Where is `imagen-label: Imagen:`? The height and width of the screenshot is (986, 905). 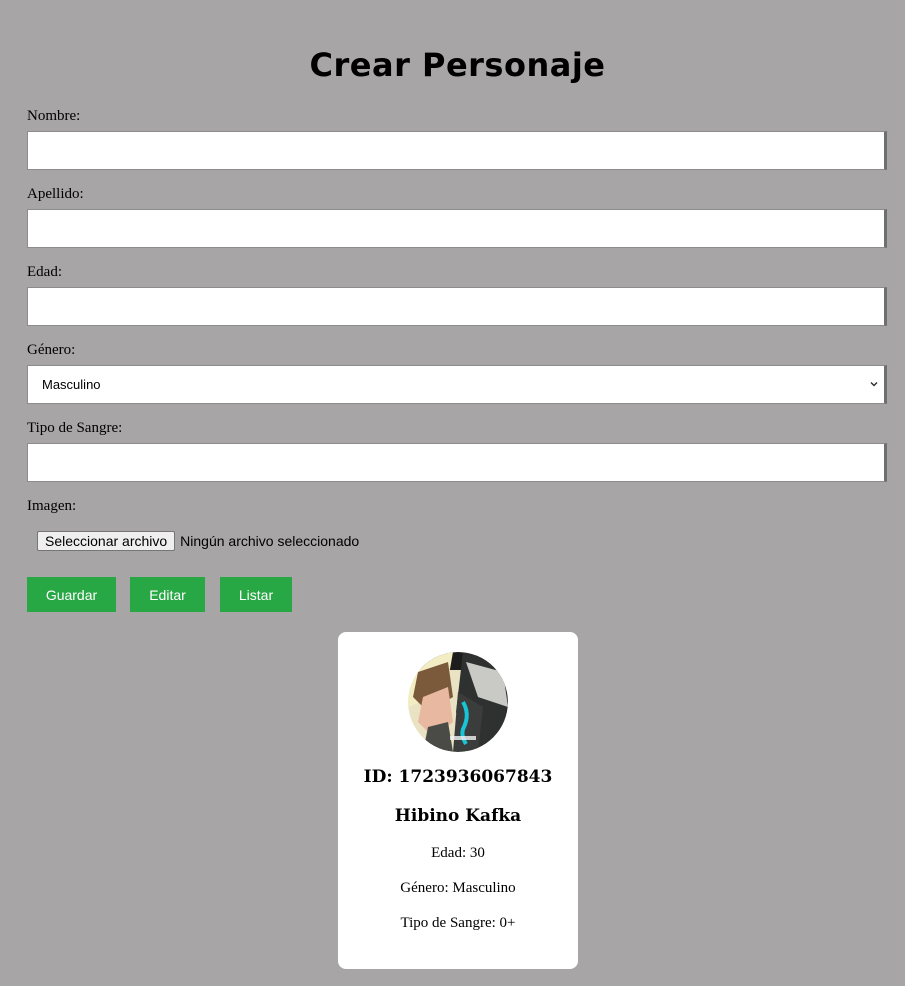
imagen-label: Imagen: is located at coordinates (52, 506).